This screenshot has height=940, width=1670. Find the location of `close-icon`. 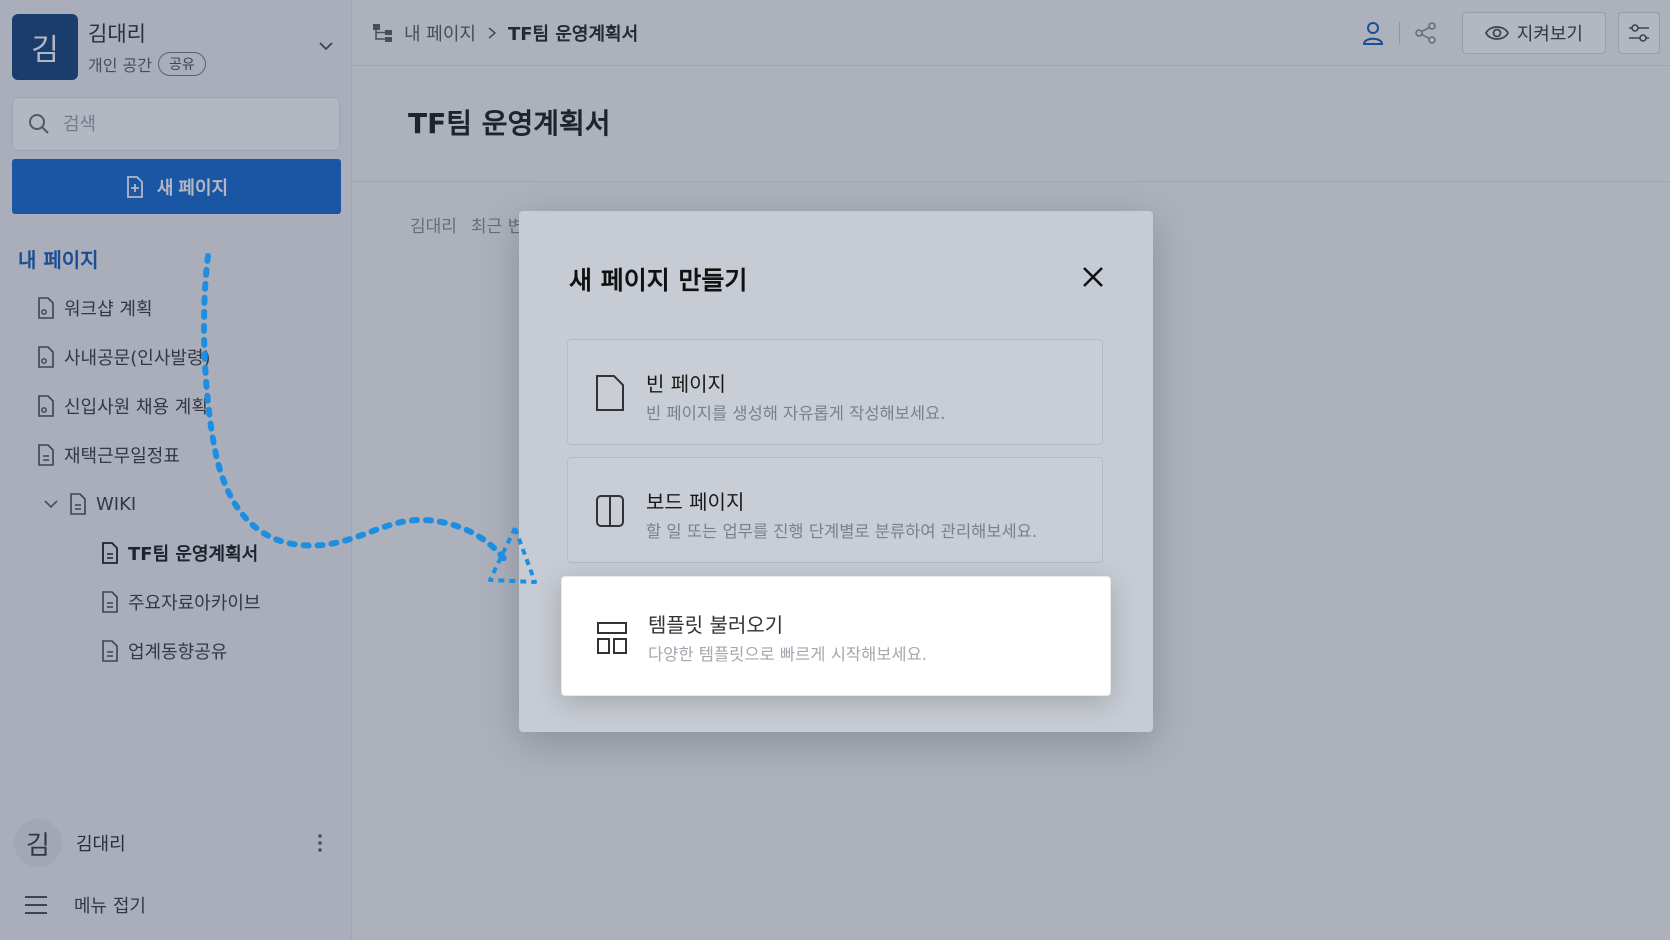

close-icon is located at coordinates (1093, 277).